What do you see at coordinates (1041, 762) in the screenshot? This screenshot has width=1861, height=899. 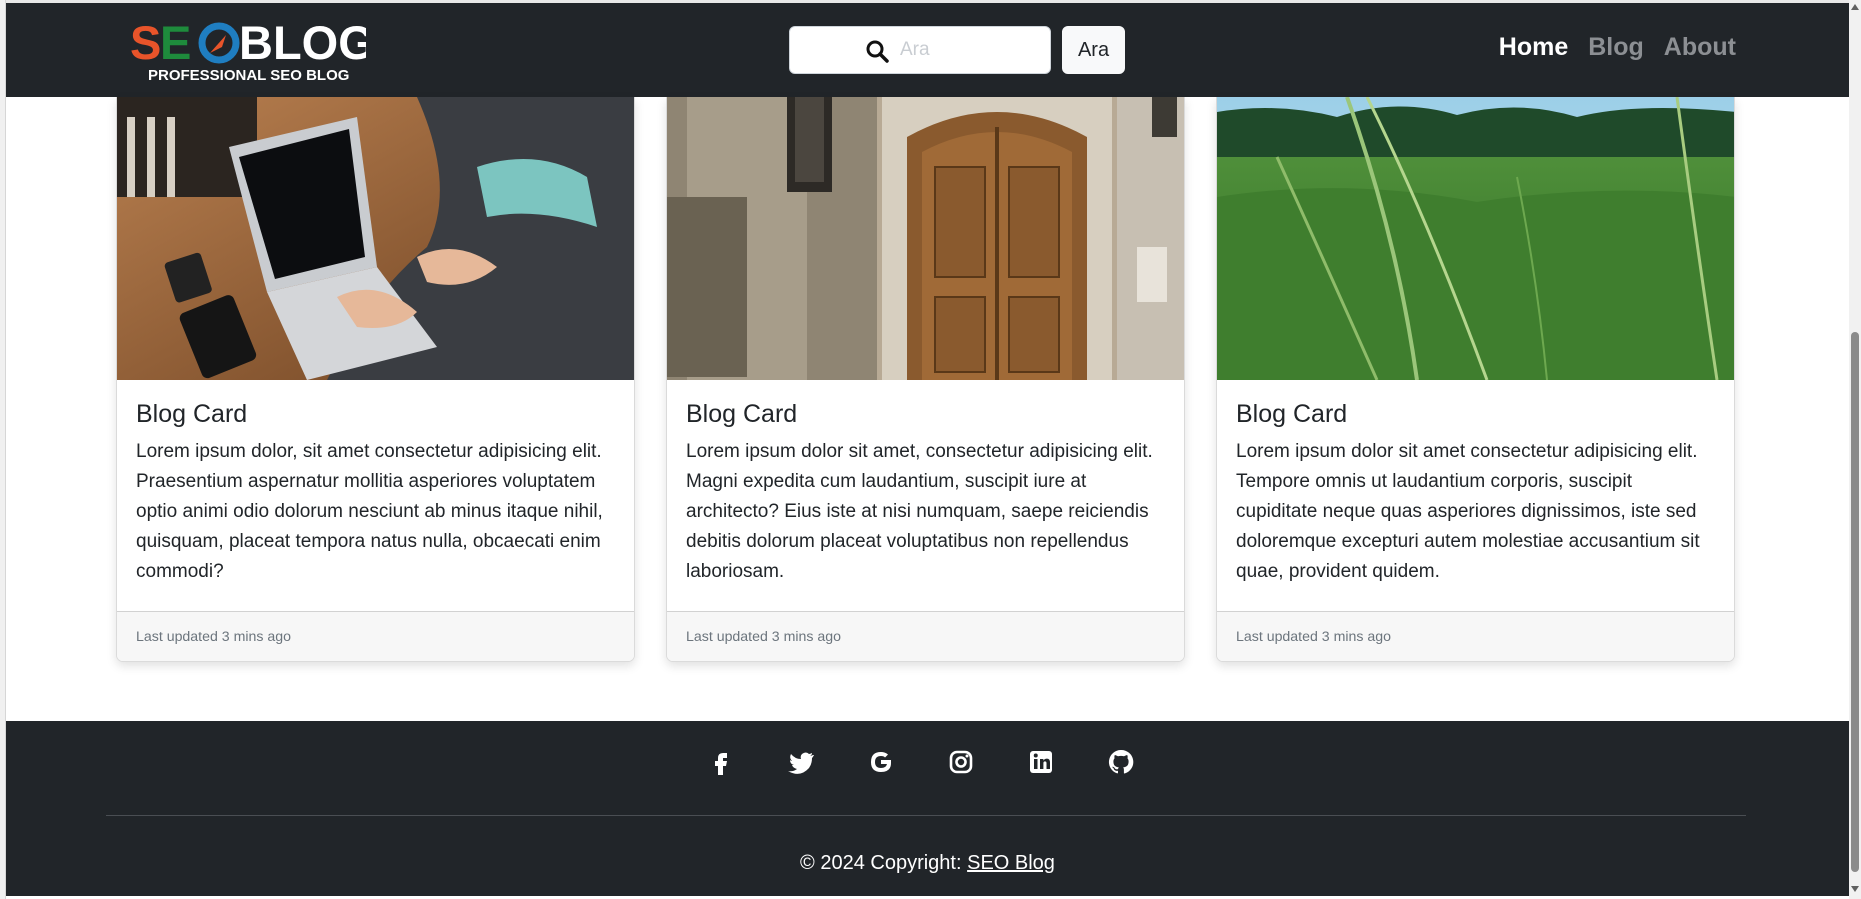 I see `linkedin-icon` at bounding box center [1041, 762].